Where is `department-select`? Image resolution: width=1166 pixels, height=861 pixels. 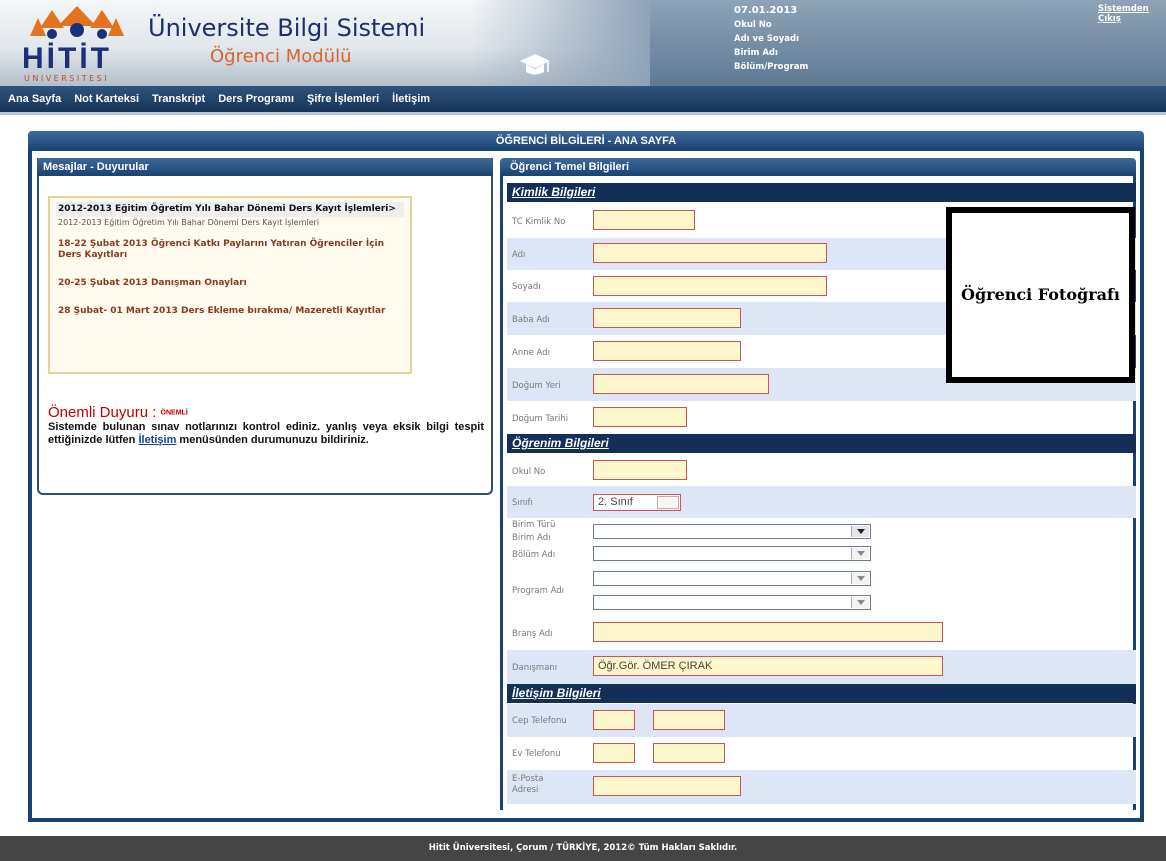 department-select is located at coordinates (732, 553).